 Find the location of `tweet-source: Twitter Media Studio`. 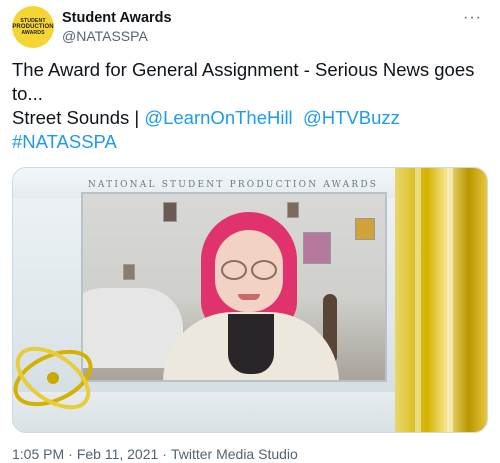

tweet-source: Twitter Media Studio is located at coordinates (234, 454).